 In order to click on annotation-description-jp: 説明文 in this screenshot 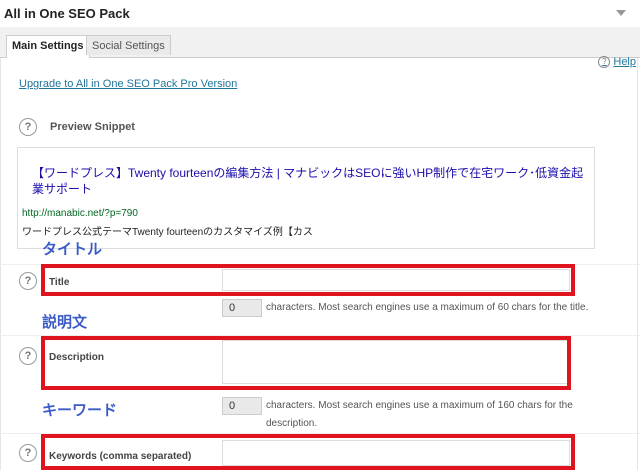, I will do `click(65, 322)`.